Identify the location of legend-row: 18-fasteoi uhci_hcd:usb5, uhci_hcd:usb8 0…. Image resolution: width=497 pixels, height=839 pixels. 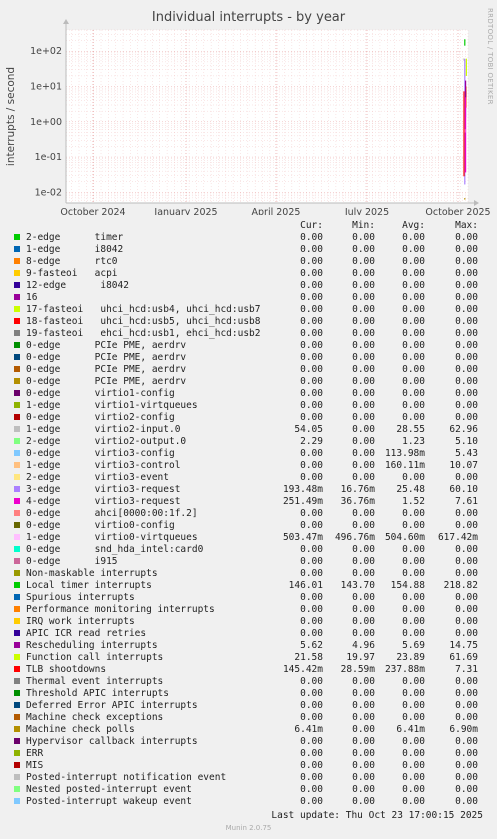
(248, 322).